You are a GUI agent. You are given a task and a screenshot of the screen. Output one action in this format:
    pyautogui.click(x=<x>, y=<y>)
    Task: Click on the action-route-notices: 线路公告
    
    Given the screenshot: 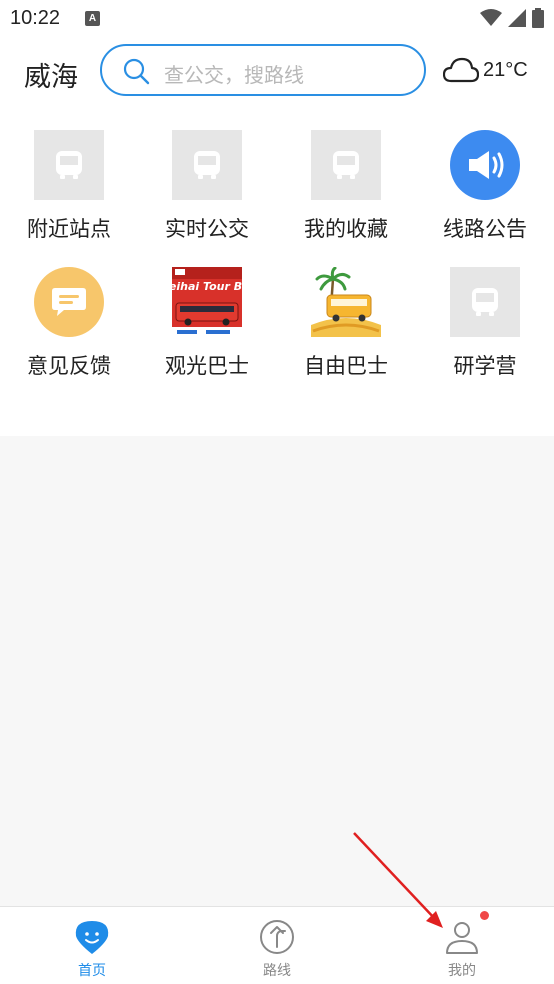 What is the action you would take?
    pyautogui.click(x=485, y=173)
    